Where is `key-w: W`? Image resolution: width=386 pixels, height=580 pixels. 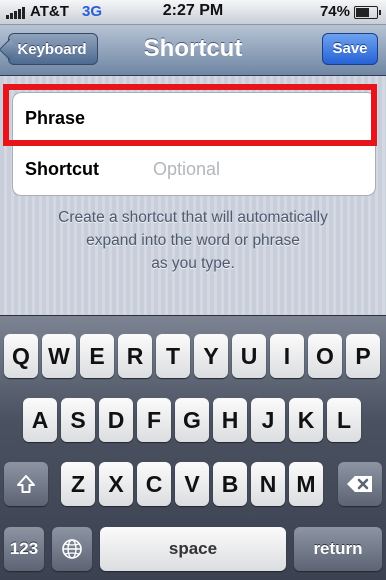
key-w: W is located at coordinates (59, 356).